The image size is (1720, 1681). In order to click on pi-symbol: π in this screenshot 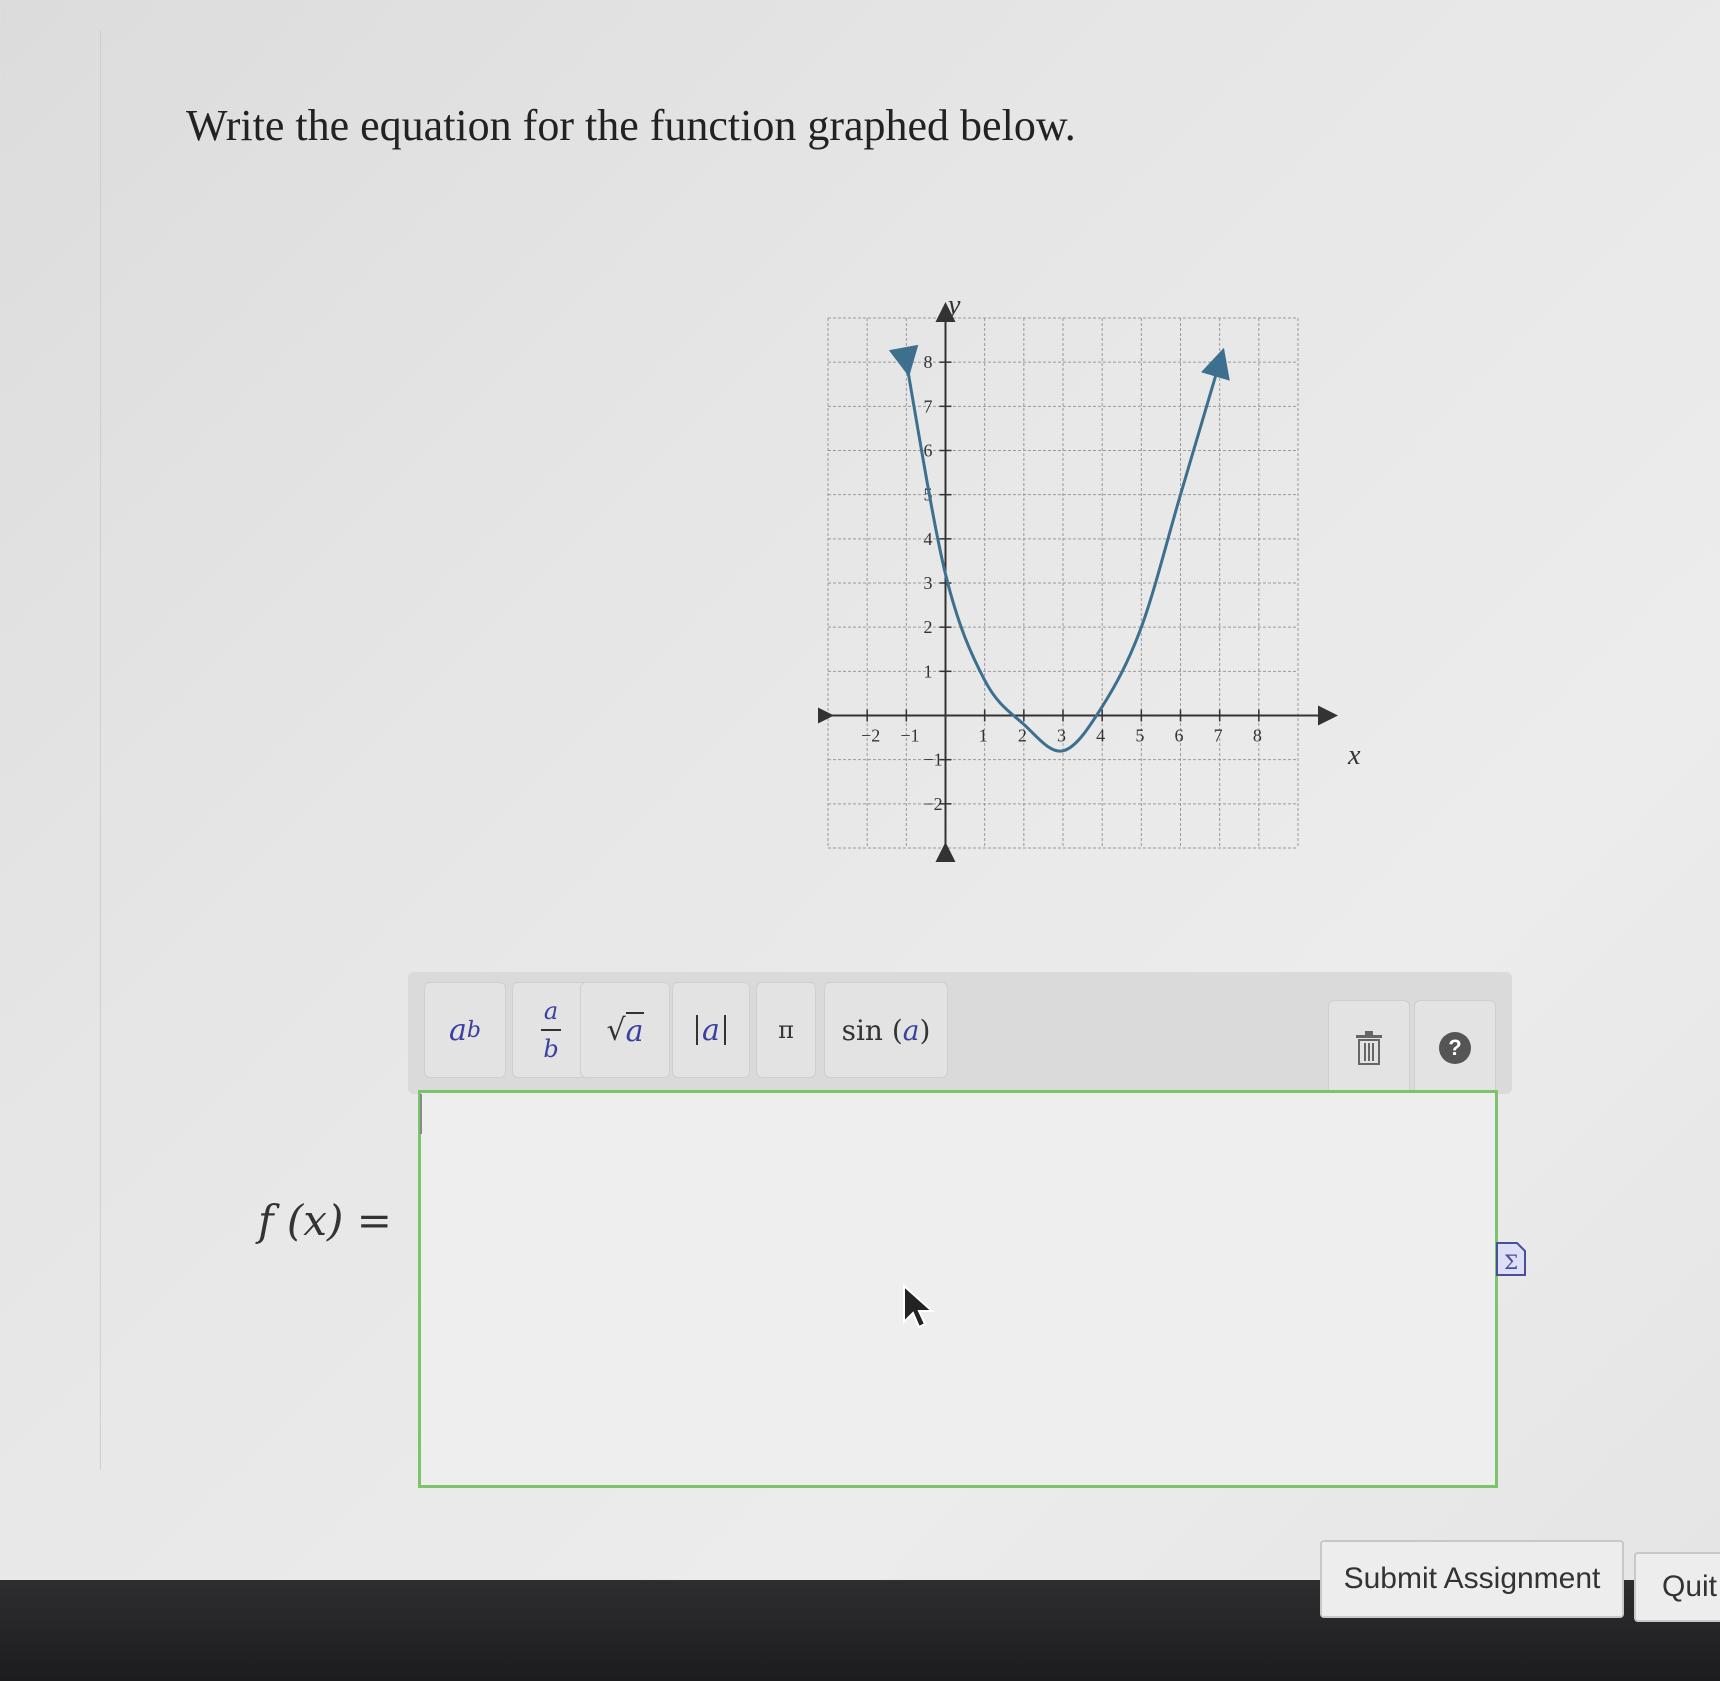, I will do `click(786, 1030)`.